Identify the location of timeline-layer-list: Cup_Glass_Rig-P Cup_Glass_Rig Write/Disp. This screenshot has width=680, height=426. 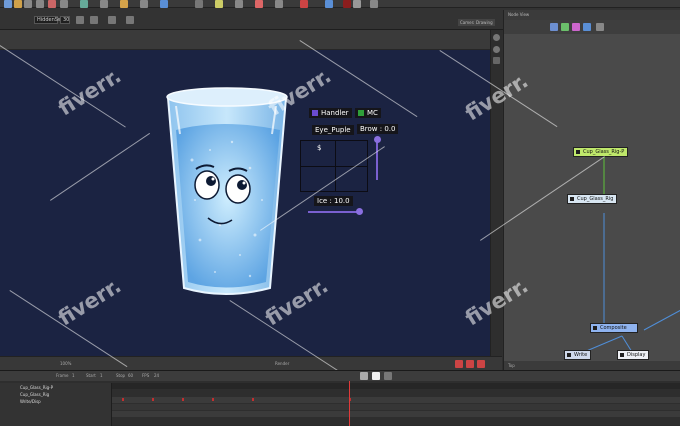
(56, 404).